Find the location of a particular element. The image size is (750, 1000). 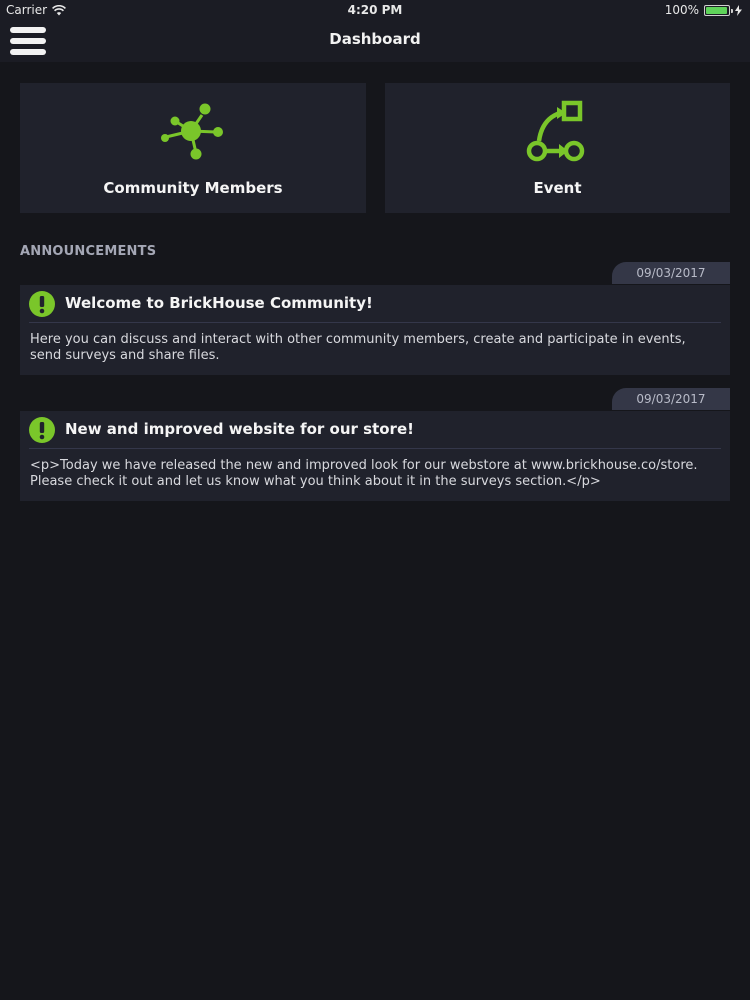

announcements-heading: ANNOUNCEMENTS is located at coordinates (88, 251).